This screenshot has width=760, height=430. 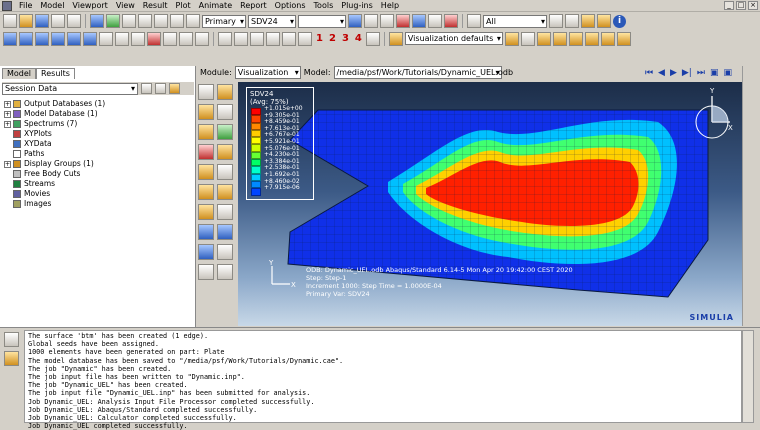 I want to click on material-options-icon, so click(x=225, y=212).